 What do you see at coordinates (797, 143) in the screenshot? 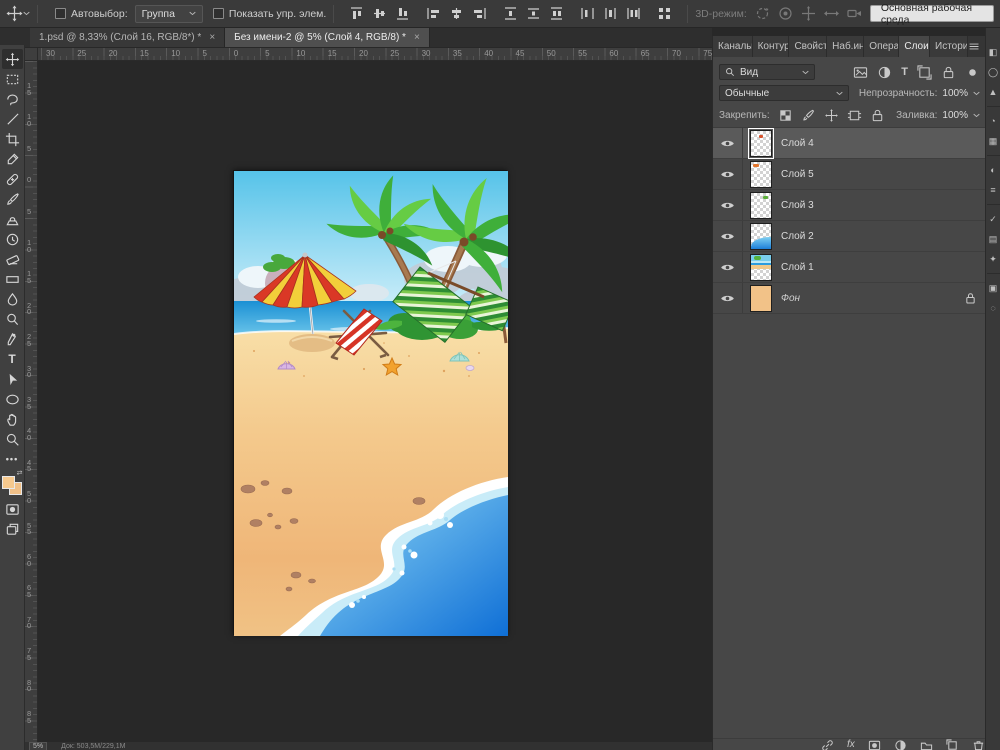
I see `layer-name: Слой 4` at bounding box center [797, 143].